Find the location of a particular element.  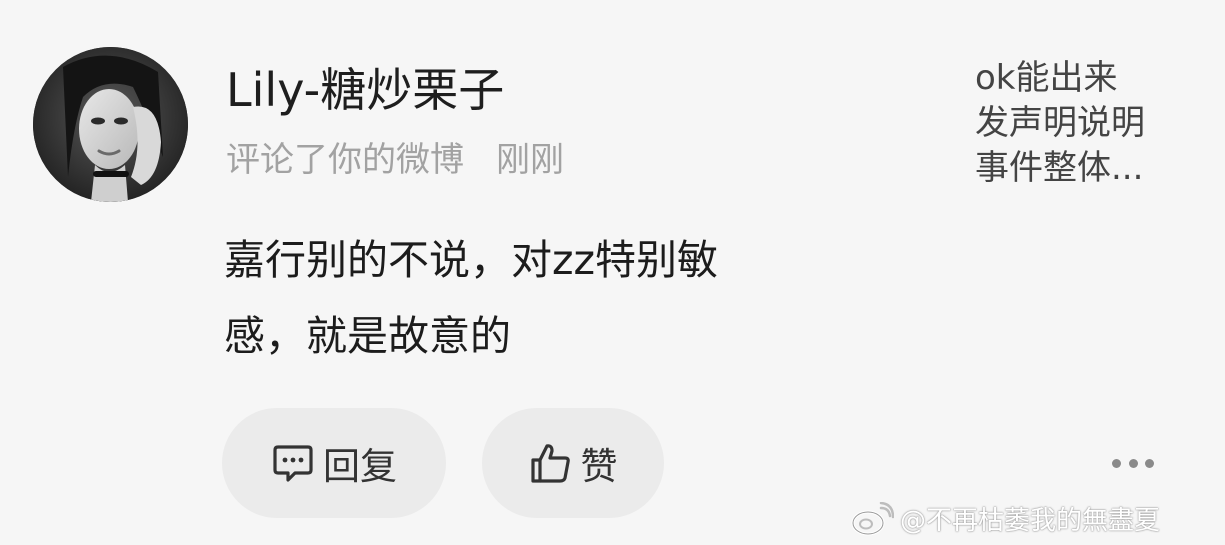

weibo-logo-icon is located at coordinates (872, 518).